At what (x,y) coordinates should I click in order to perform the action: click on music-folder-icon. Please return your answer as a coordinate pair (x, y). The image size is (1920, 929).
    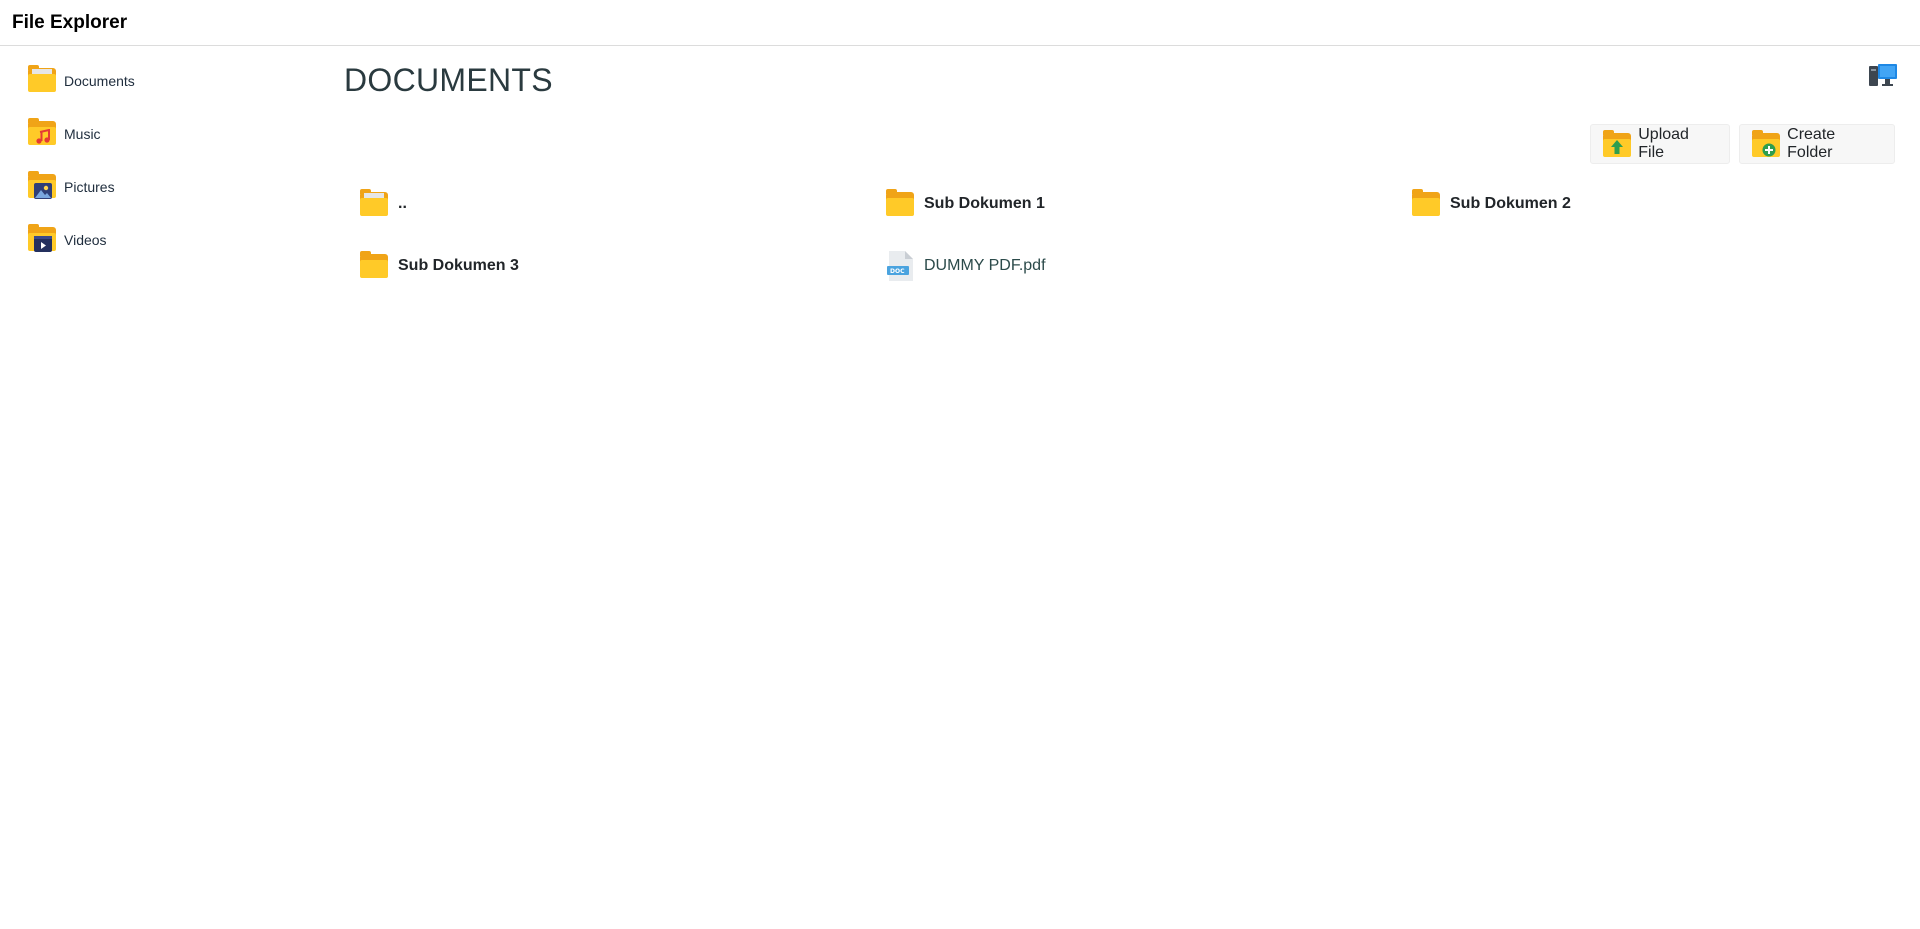
    Looking at the image, I should click on (42, 134).